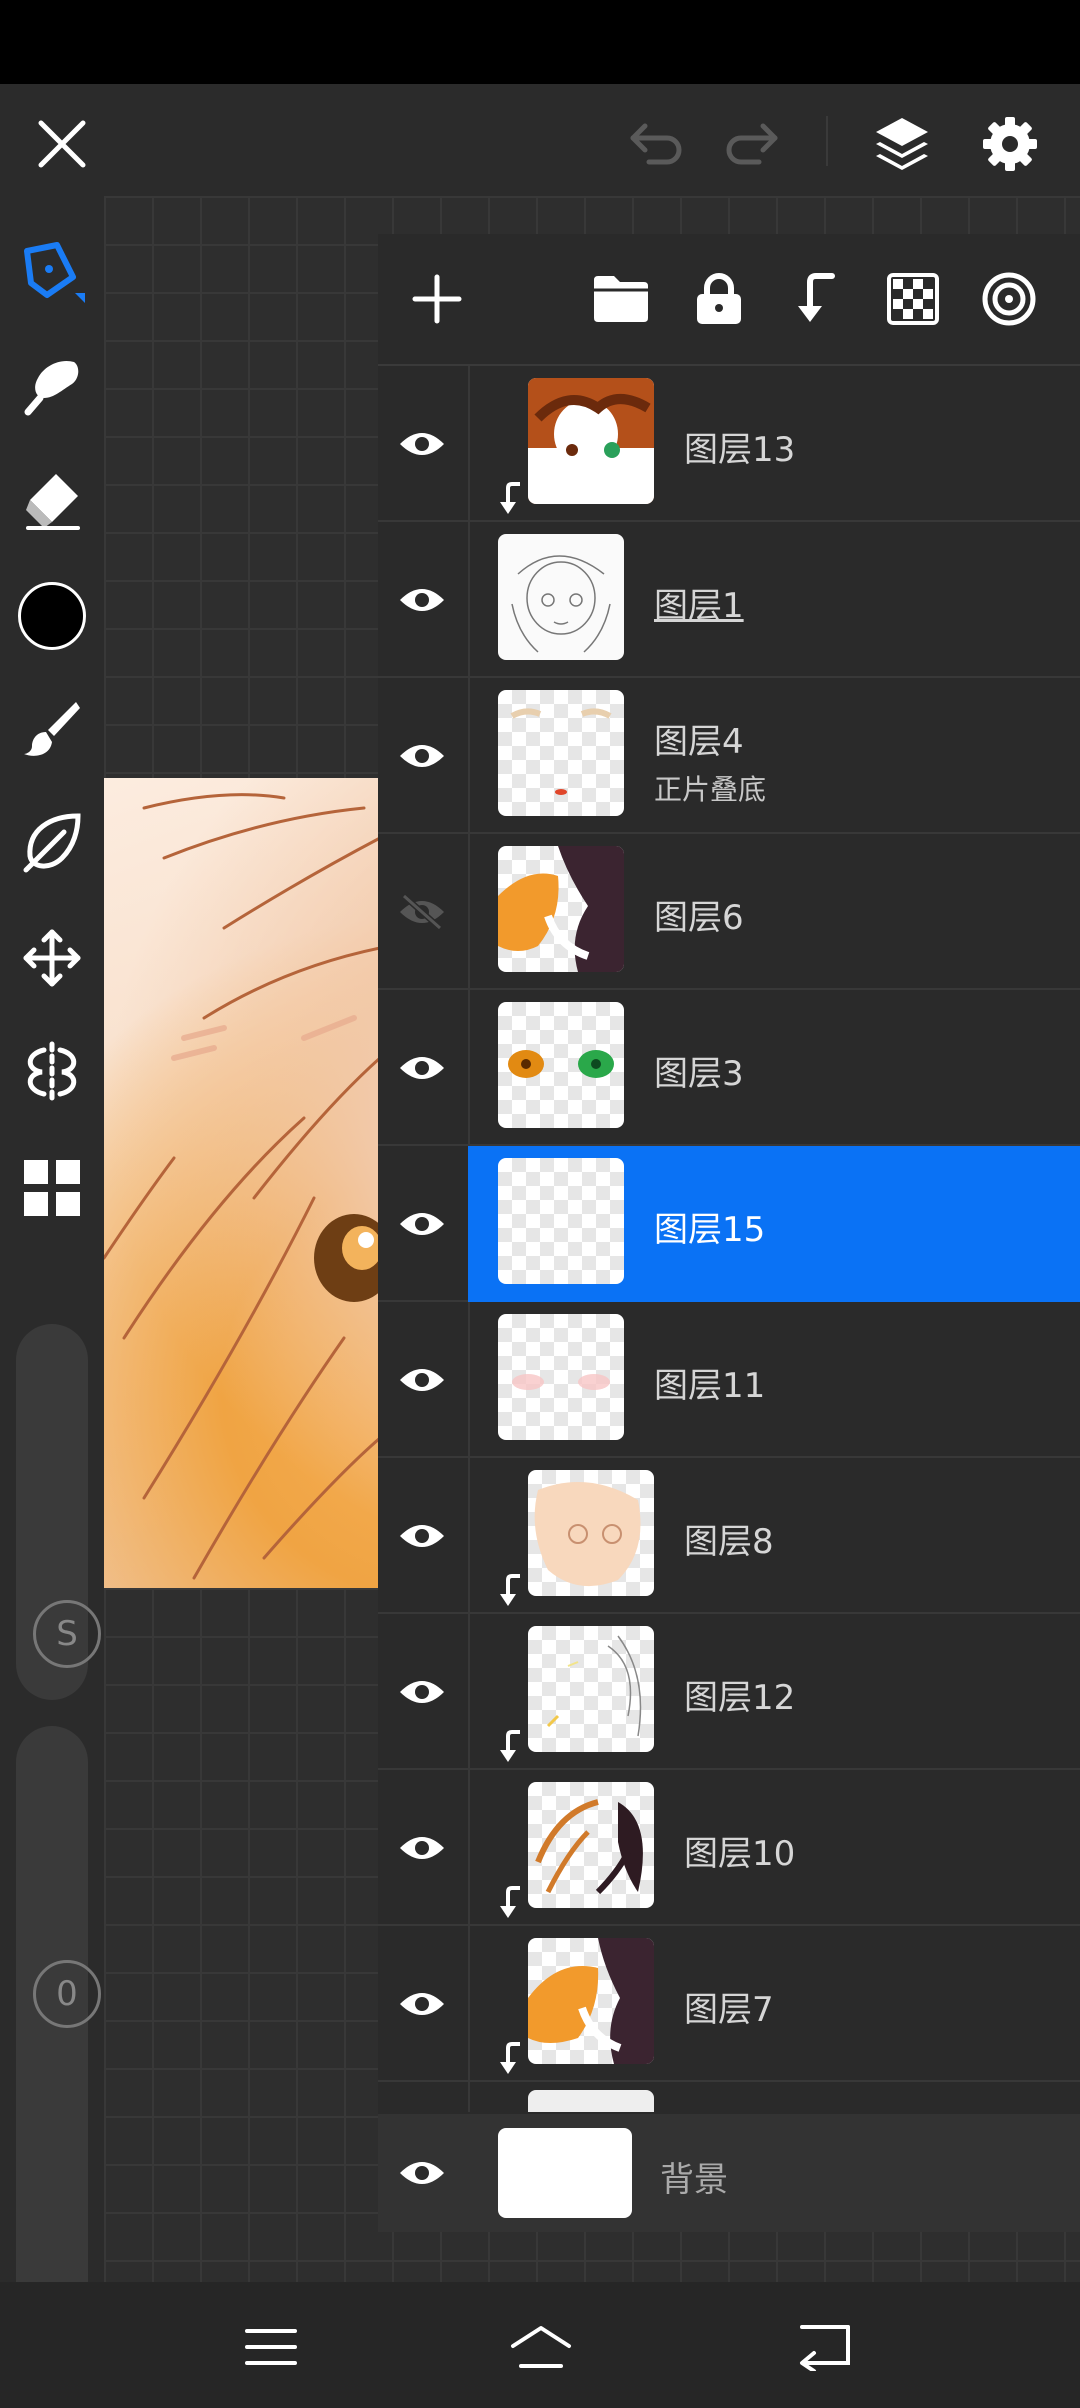  Describe the element at coordinates (540, 140) in the screenshot. I see `top-bar` at that location.